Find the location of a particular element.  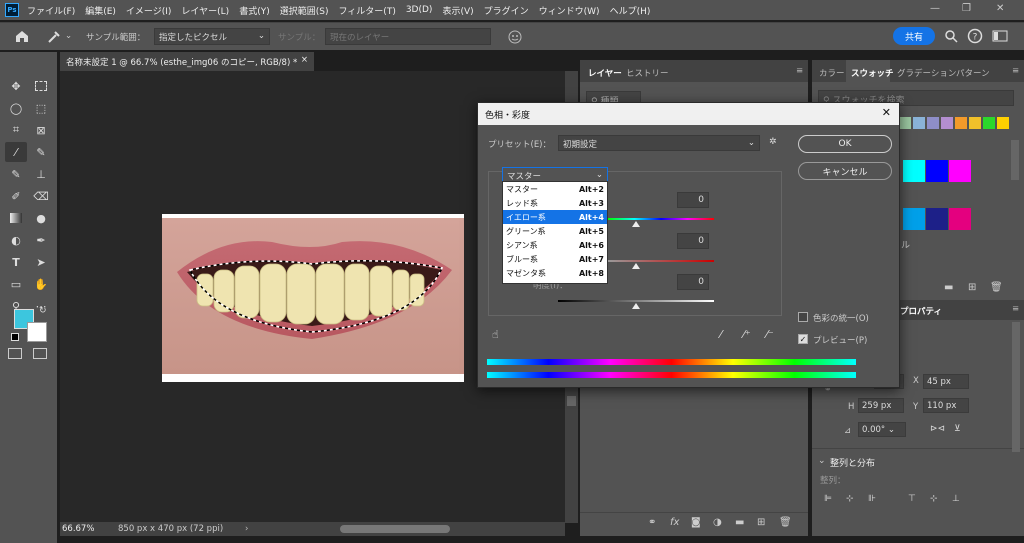

new-layer-icon: ⊞ is located at coordinates (761, 522).